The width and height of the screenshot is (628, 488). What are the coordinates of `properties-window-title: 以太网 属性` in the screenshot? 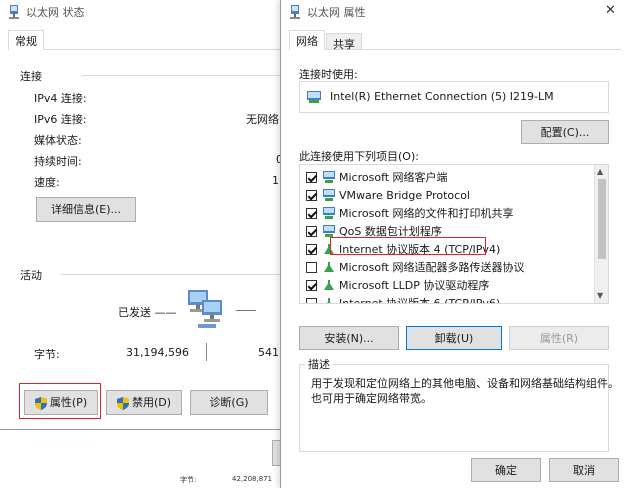 It's located at (336, 12).